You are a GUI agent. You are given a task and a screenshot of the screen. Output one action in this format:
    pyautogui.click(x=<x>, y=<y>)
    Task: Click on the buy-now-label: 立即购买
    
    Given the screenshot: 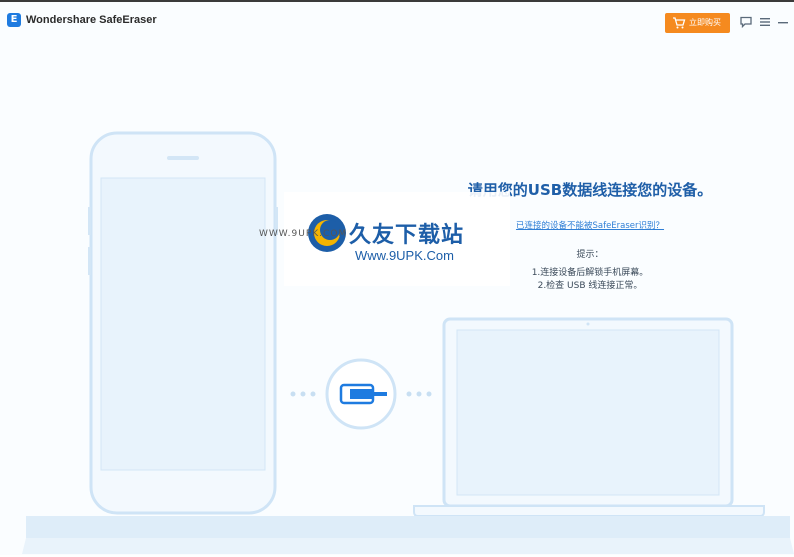 What is the action you would take?
    pyautogui.click(x=705, y=22)
    